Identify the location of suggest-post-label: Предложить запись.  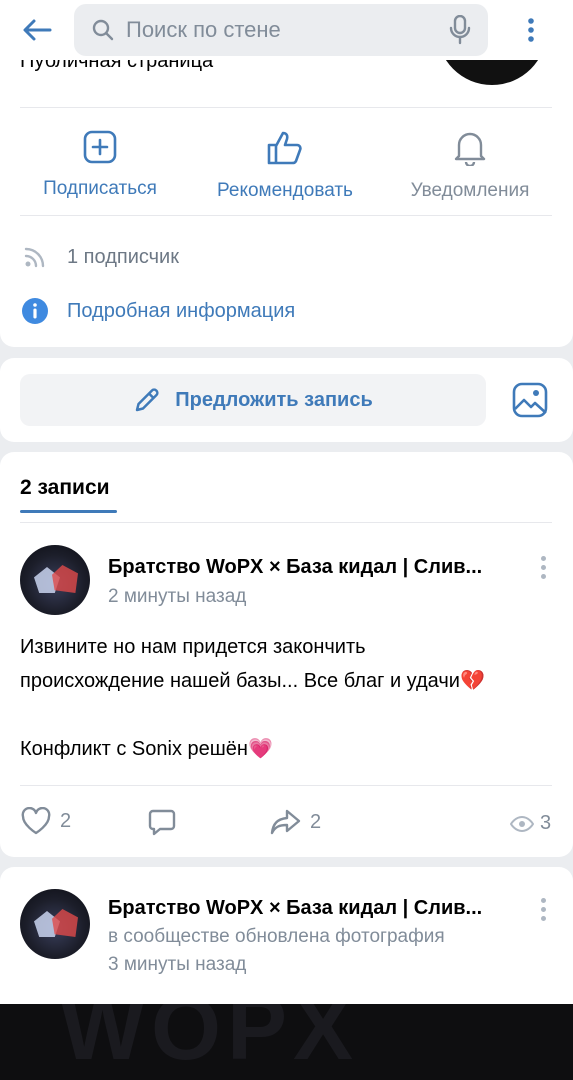
(274, 399).